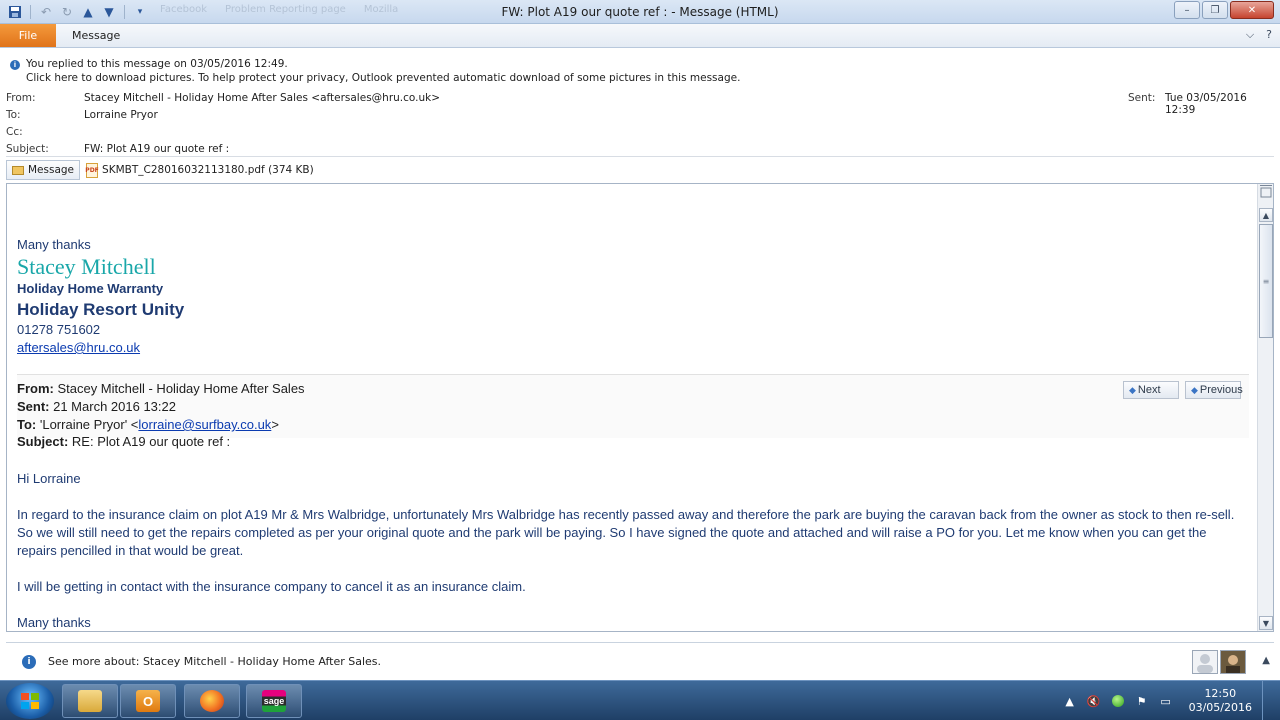  I want to click on to-label: To:, so click(13, 115).